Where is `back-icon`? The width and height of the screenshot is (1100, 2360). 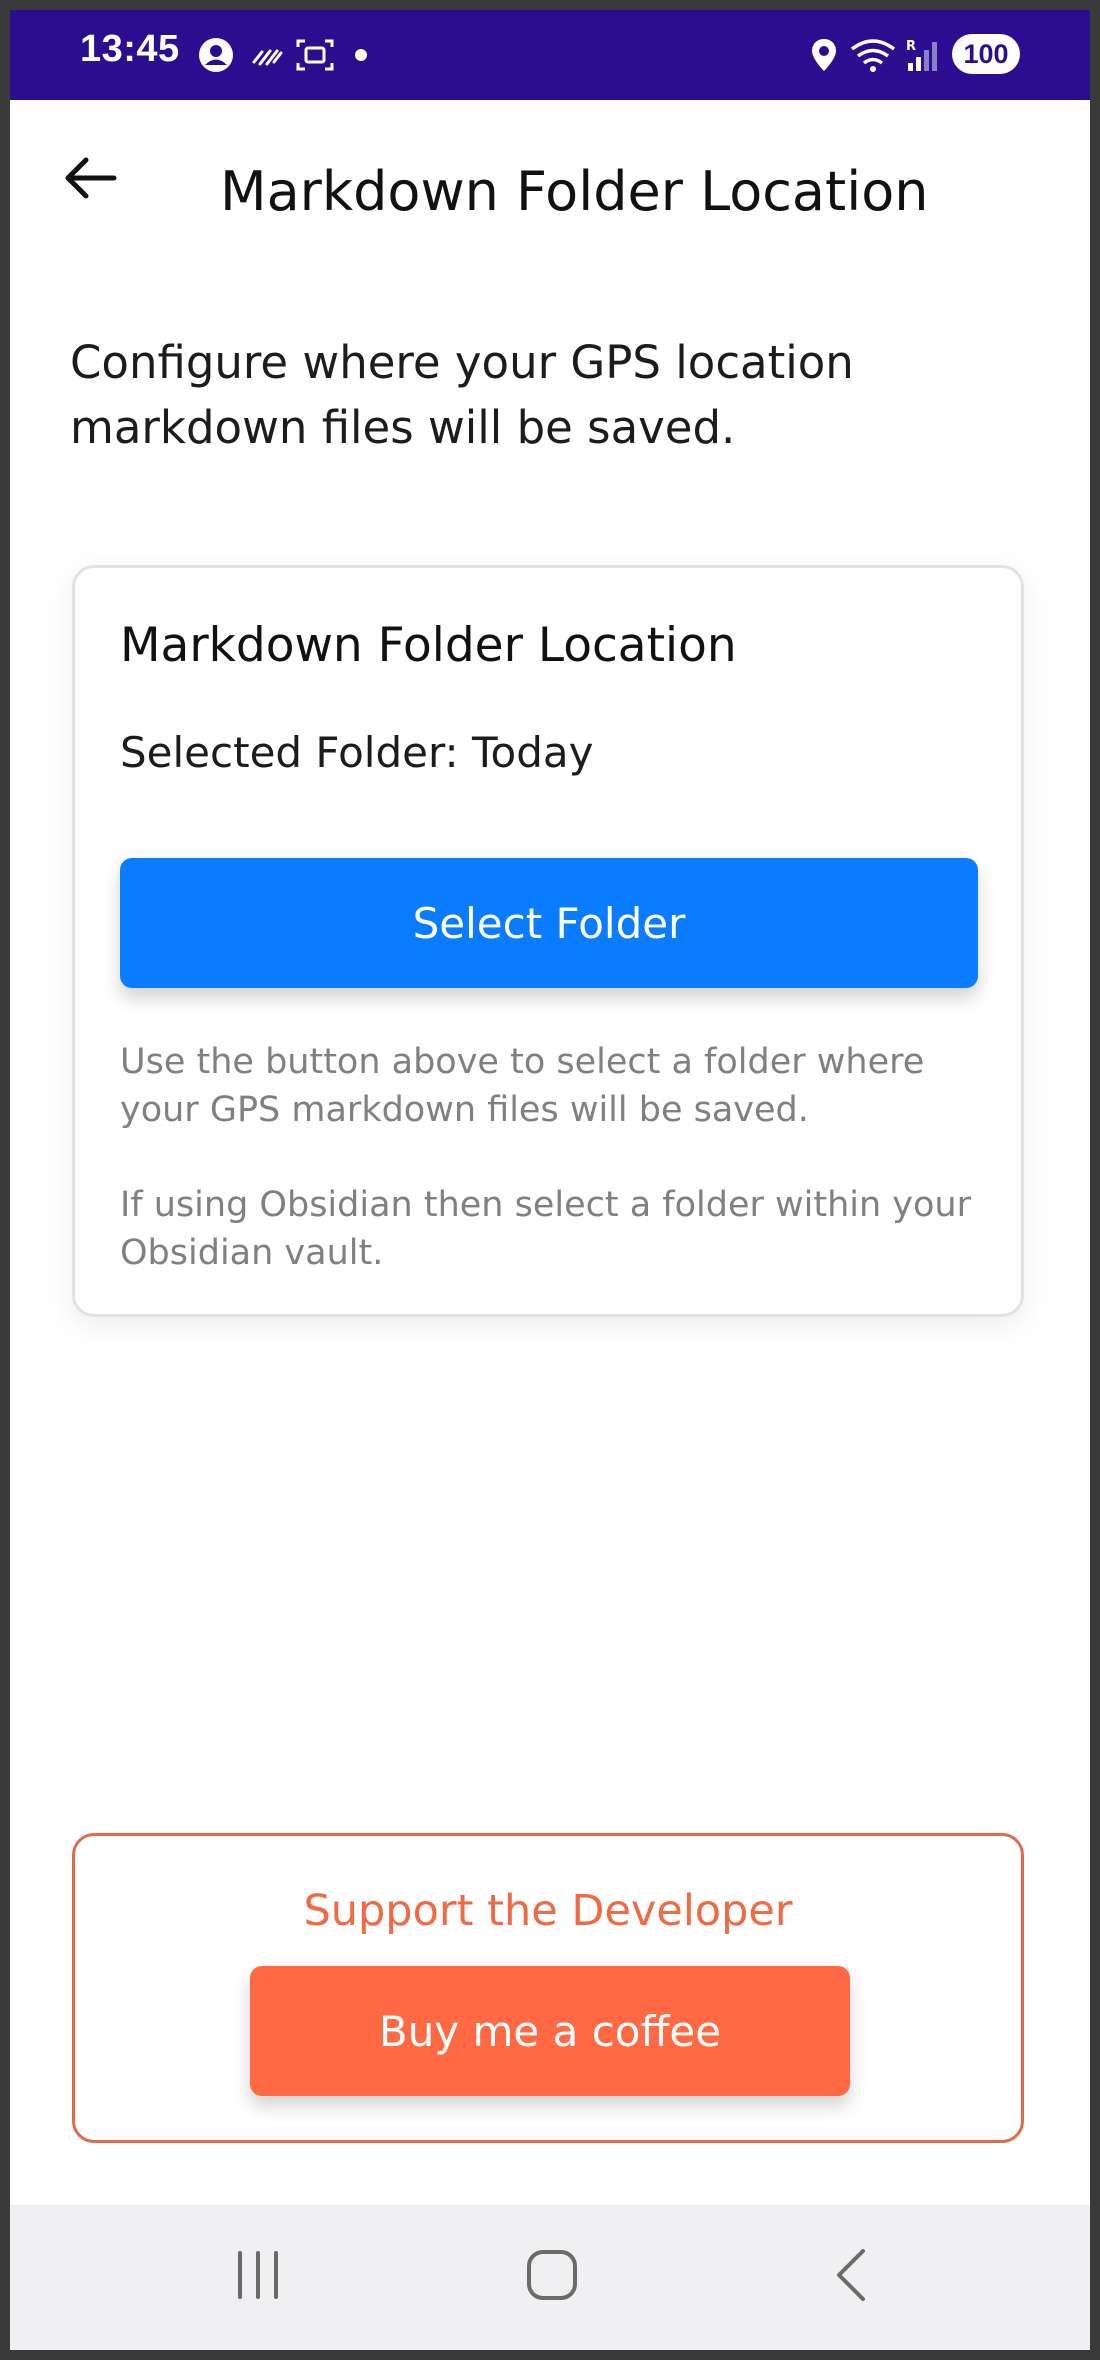
back-icon is located at coordinates (851, 2275).